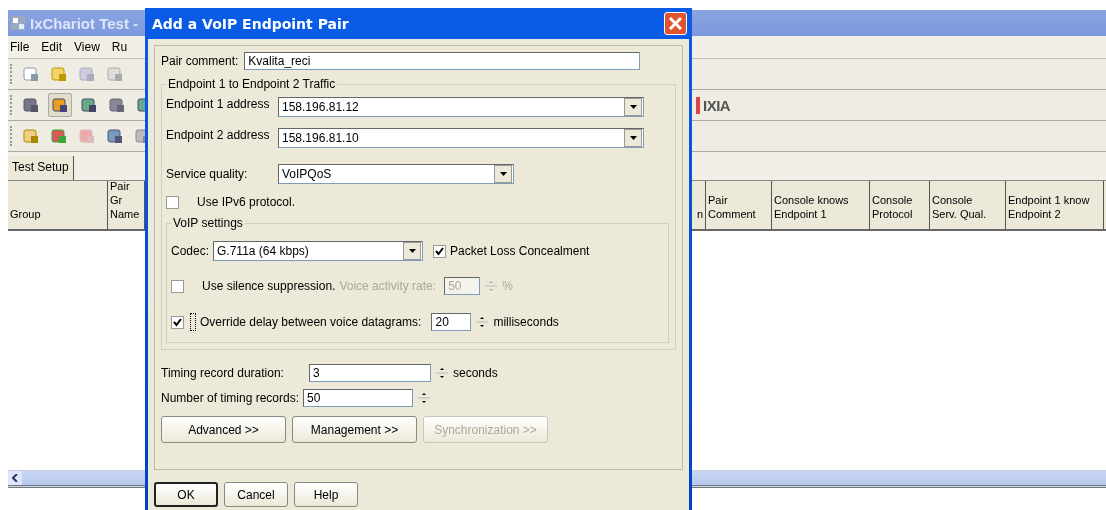 Image resolution: width=1106 pixels, height=510 pixels. Describe the element at coordinates (186, 494) in the screenshot. I see `button: OK` at that location.